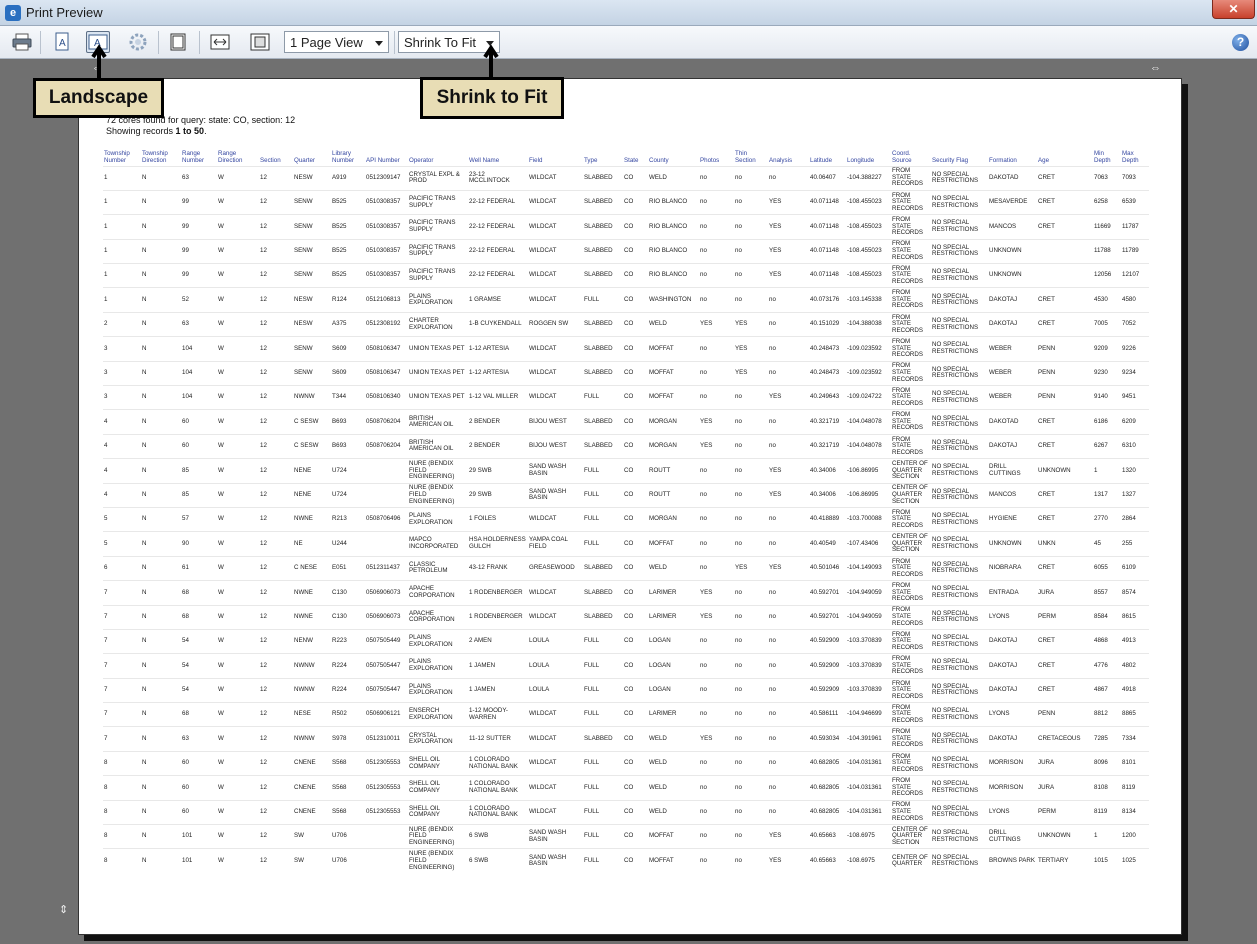  Describe the element at coordinates (122, 178) in the screenshot. I see `table-cell: 1` at that location.